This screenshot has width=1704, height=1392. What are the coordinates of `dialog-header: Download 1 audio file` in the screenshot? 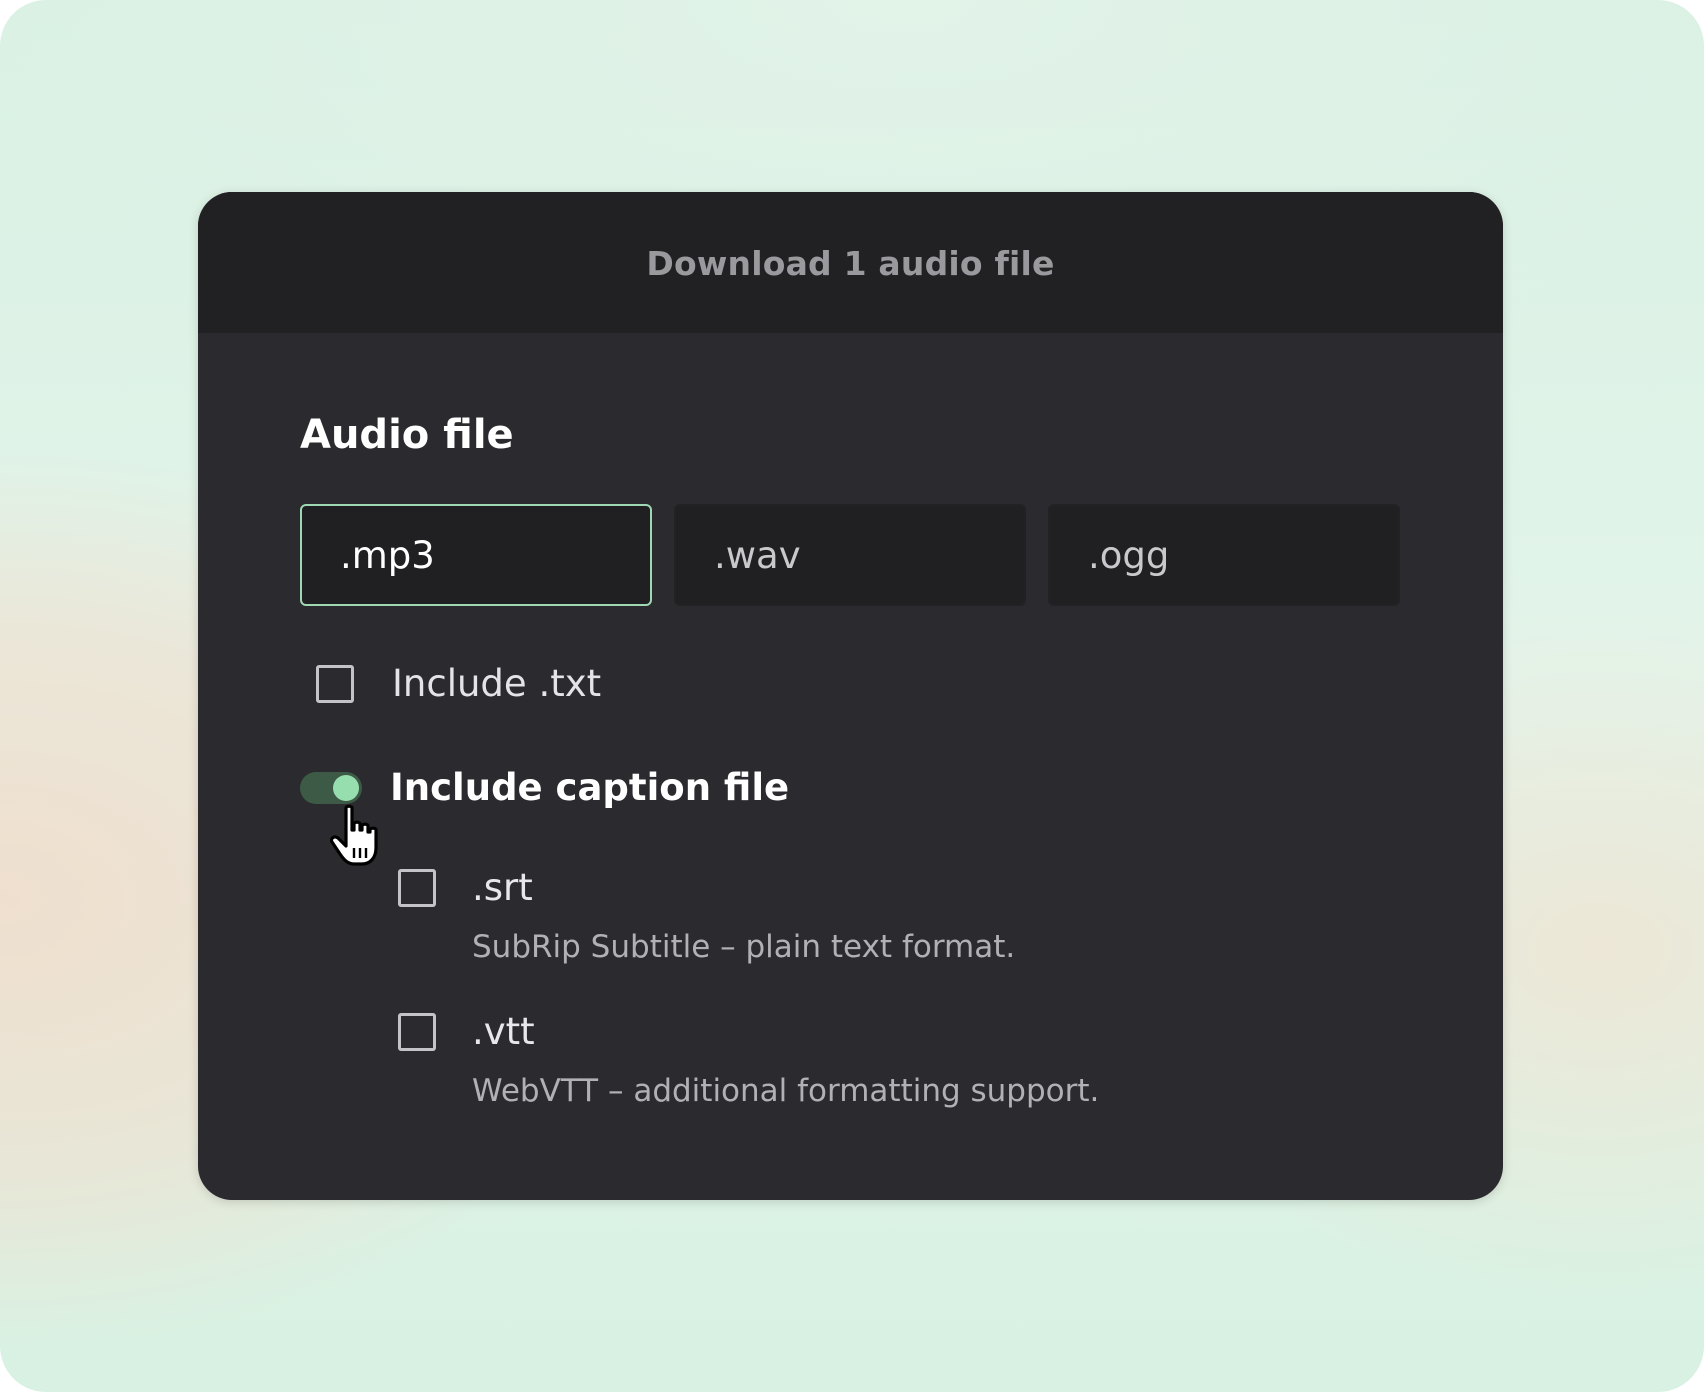 It's located at (850, 262).